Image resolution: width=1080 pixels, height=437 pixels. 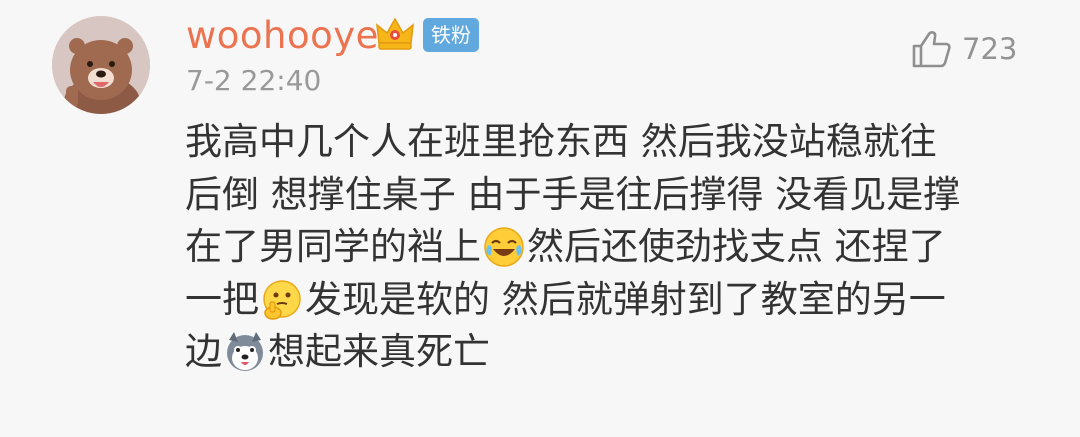 I want to click on thinking-emoji-icon, so click(x=282, y=300).